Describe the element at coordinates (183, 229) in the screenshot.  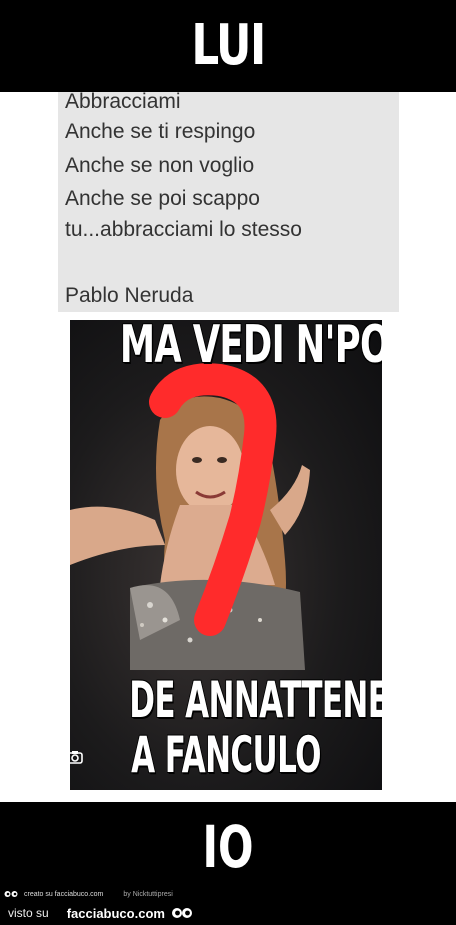
I see `quote-line: tu...abbracciami lo stesso` at that location.